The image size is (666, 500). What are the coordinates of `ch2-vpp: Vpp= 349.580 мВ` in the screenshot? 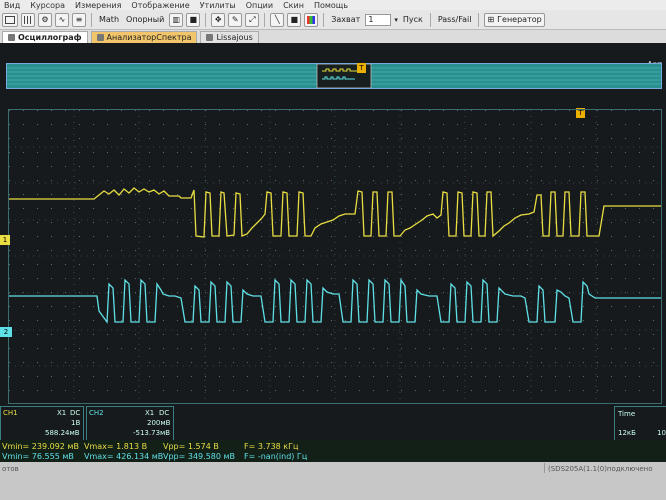 It's located at (199, 456).